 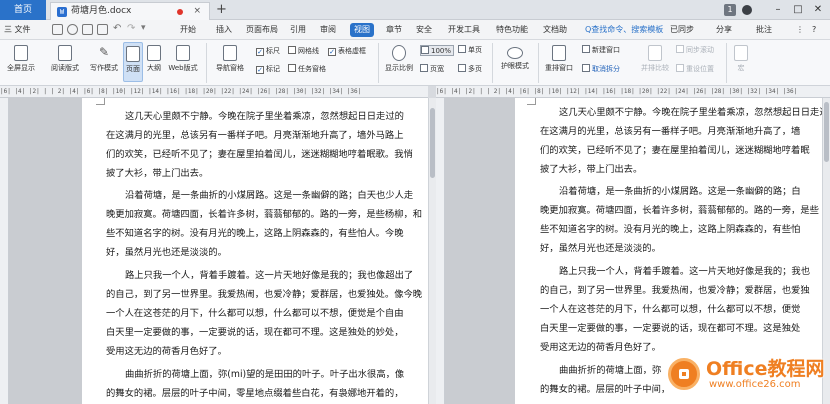 I want to click on web-view-button: Web版式, so click(x=183, y=62).